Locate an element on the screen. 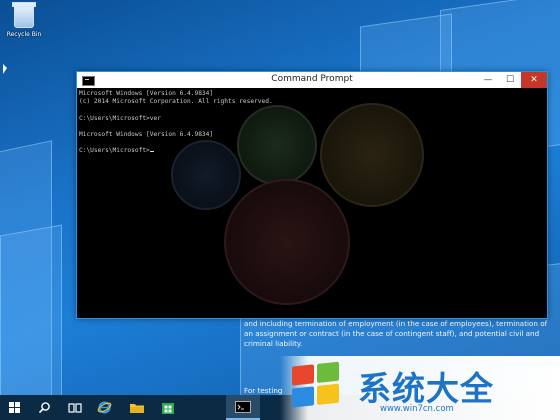  search-icon is located at coordinates (44, 408).